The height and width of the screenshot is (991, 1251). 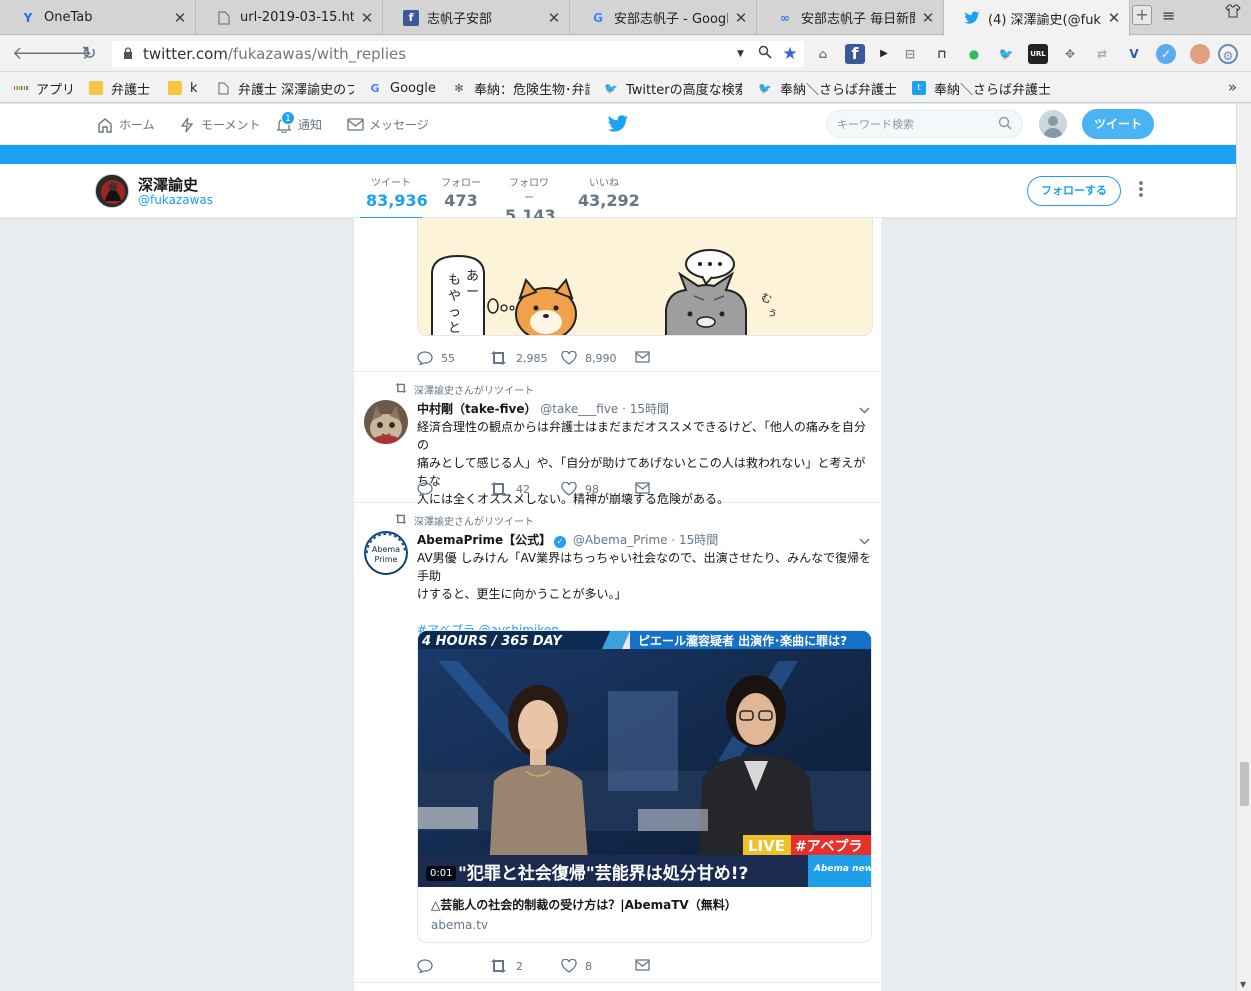 I want to click on like-action: 98, so click(x=580, y=489).